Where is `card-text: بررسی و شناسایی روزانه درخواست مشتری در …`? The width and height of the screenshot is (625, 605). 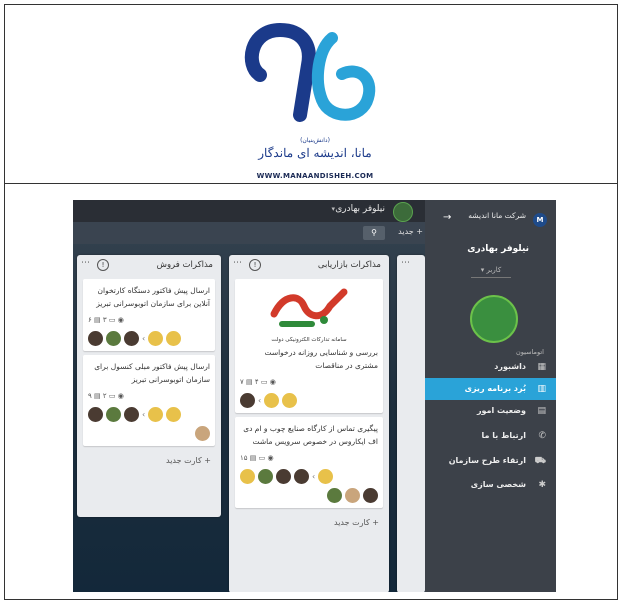 card-text: بررسی و شناسایی روزانه درخواست مشتری در … is located at coordinates (321, 359).